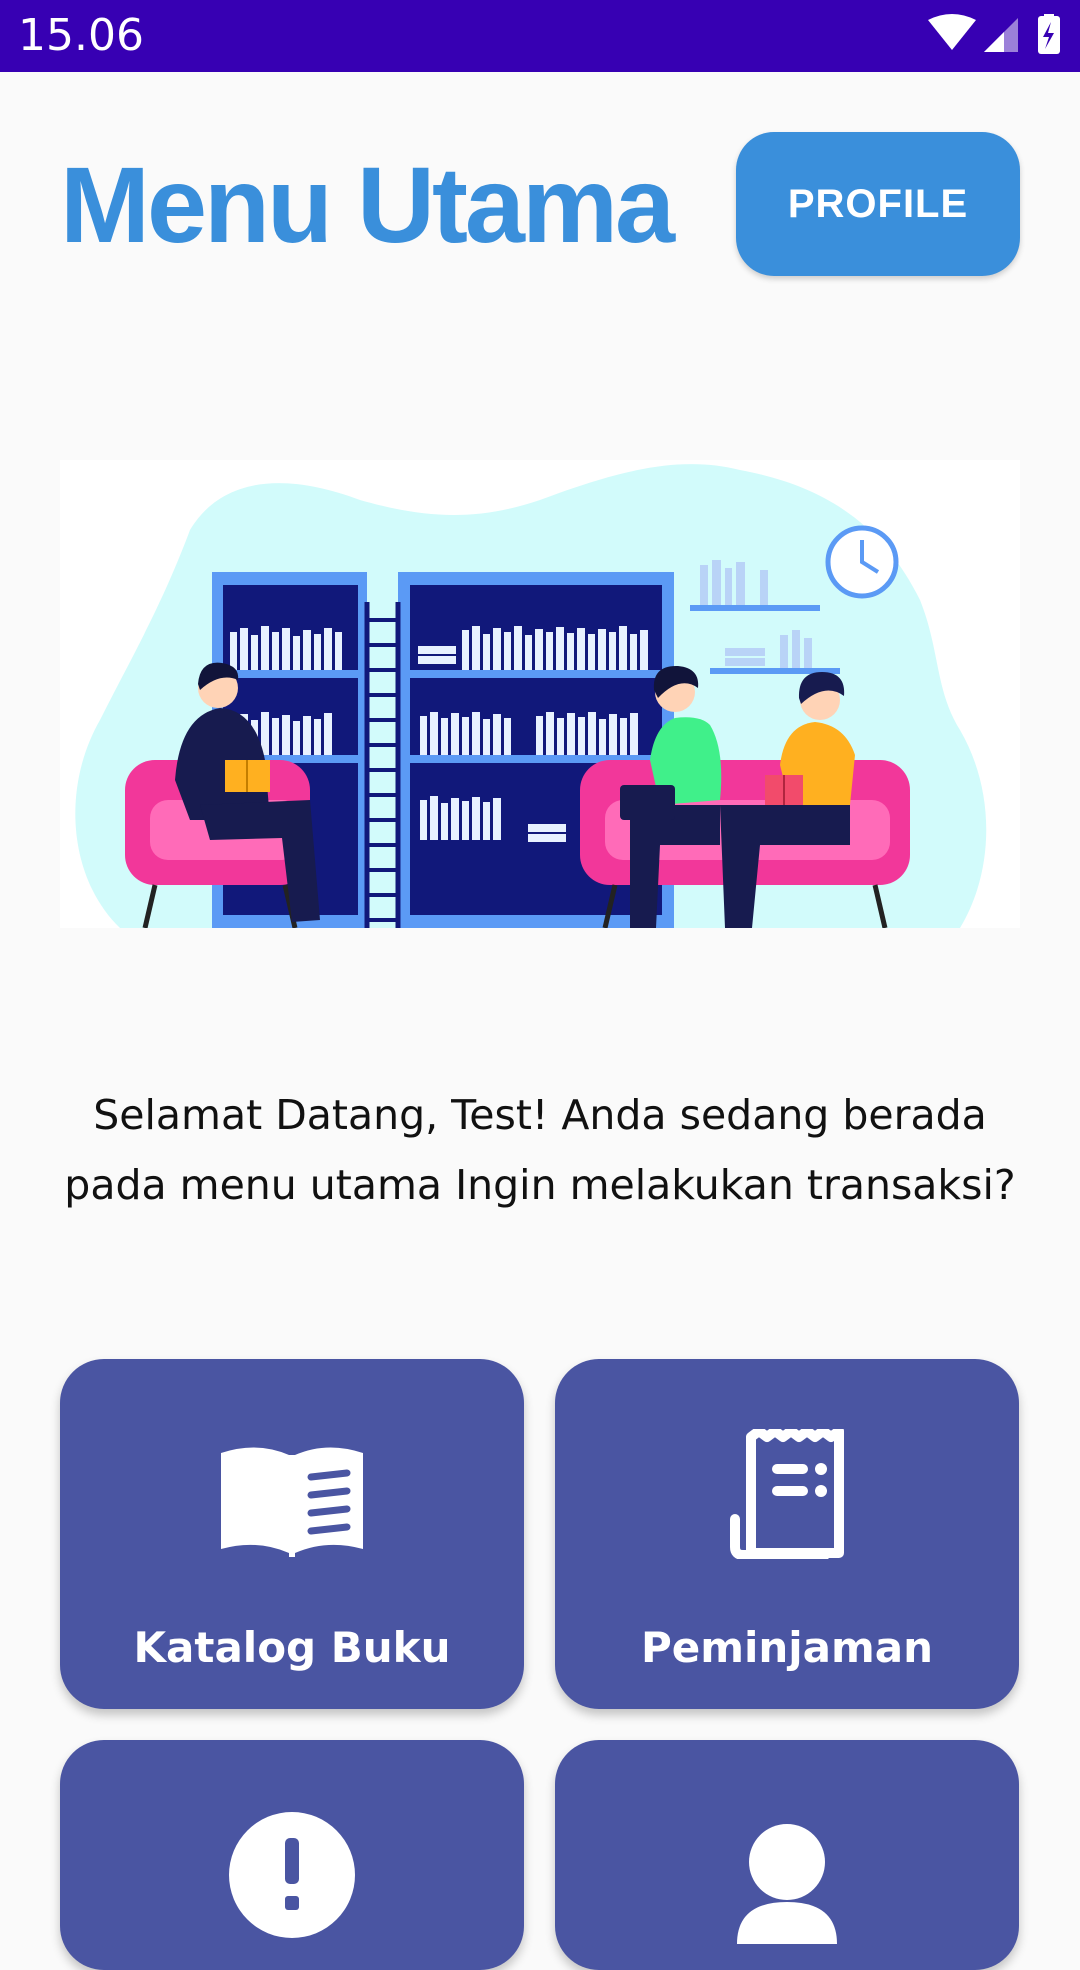 The image size is (1080, 1970). What do you see at coordinates (81, 35) in the screenshot?
I see `status-time: 15.06` at bounding box center [81, 35].